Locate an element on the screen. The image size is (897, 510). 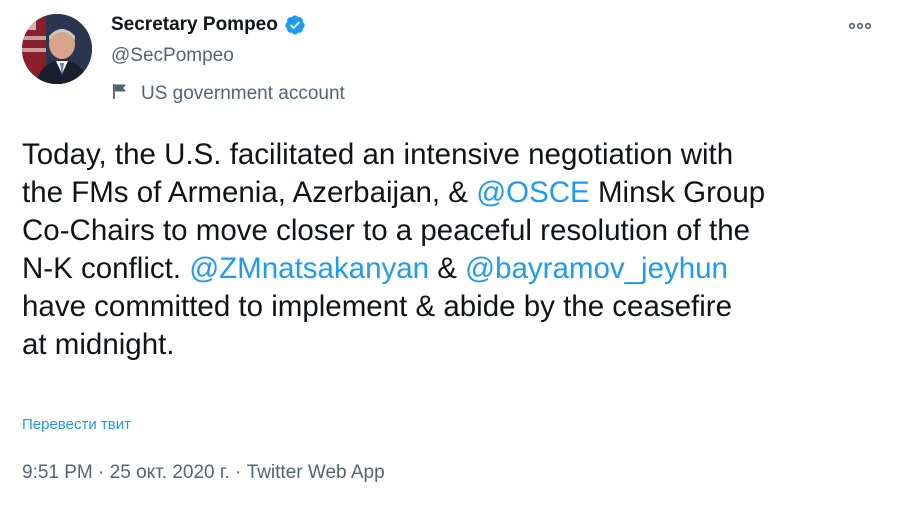
tweet-date: 25 окт. 2020 г. is located at coordinates (170, 472).